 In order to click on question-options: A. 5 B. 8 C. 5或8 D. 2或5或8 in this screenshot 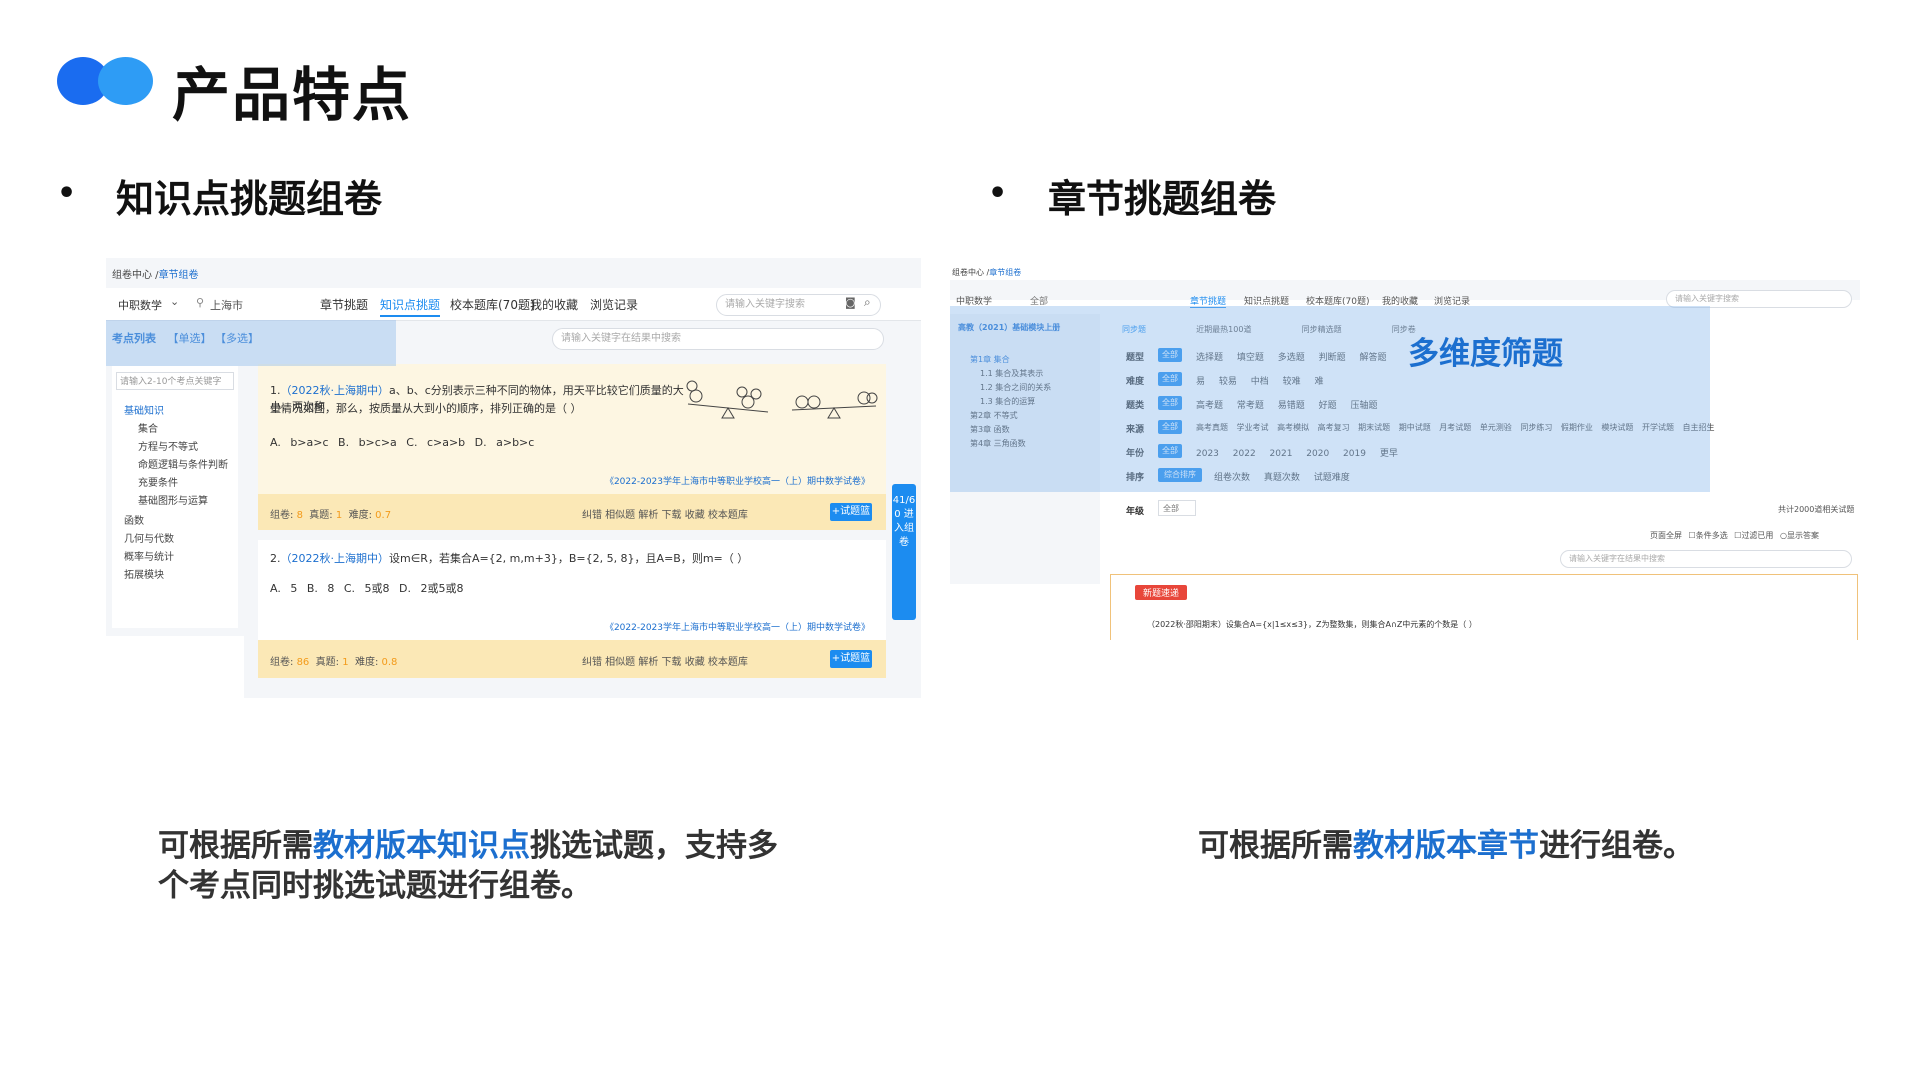, I will do `click(367, 588)`.